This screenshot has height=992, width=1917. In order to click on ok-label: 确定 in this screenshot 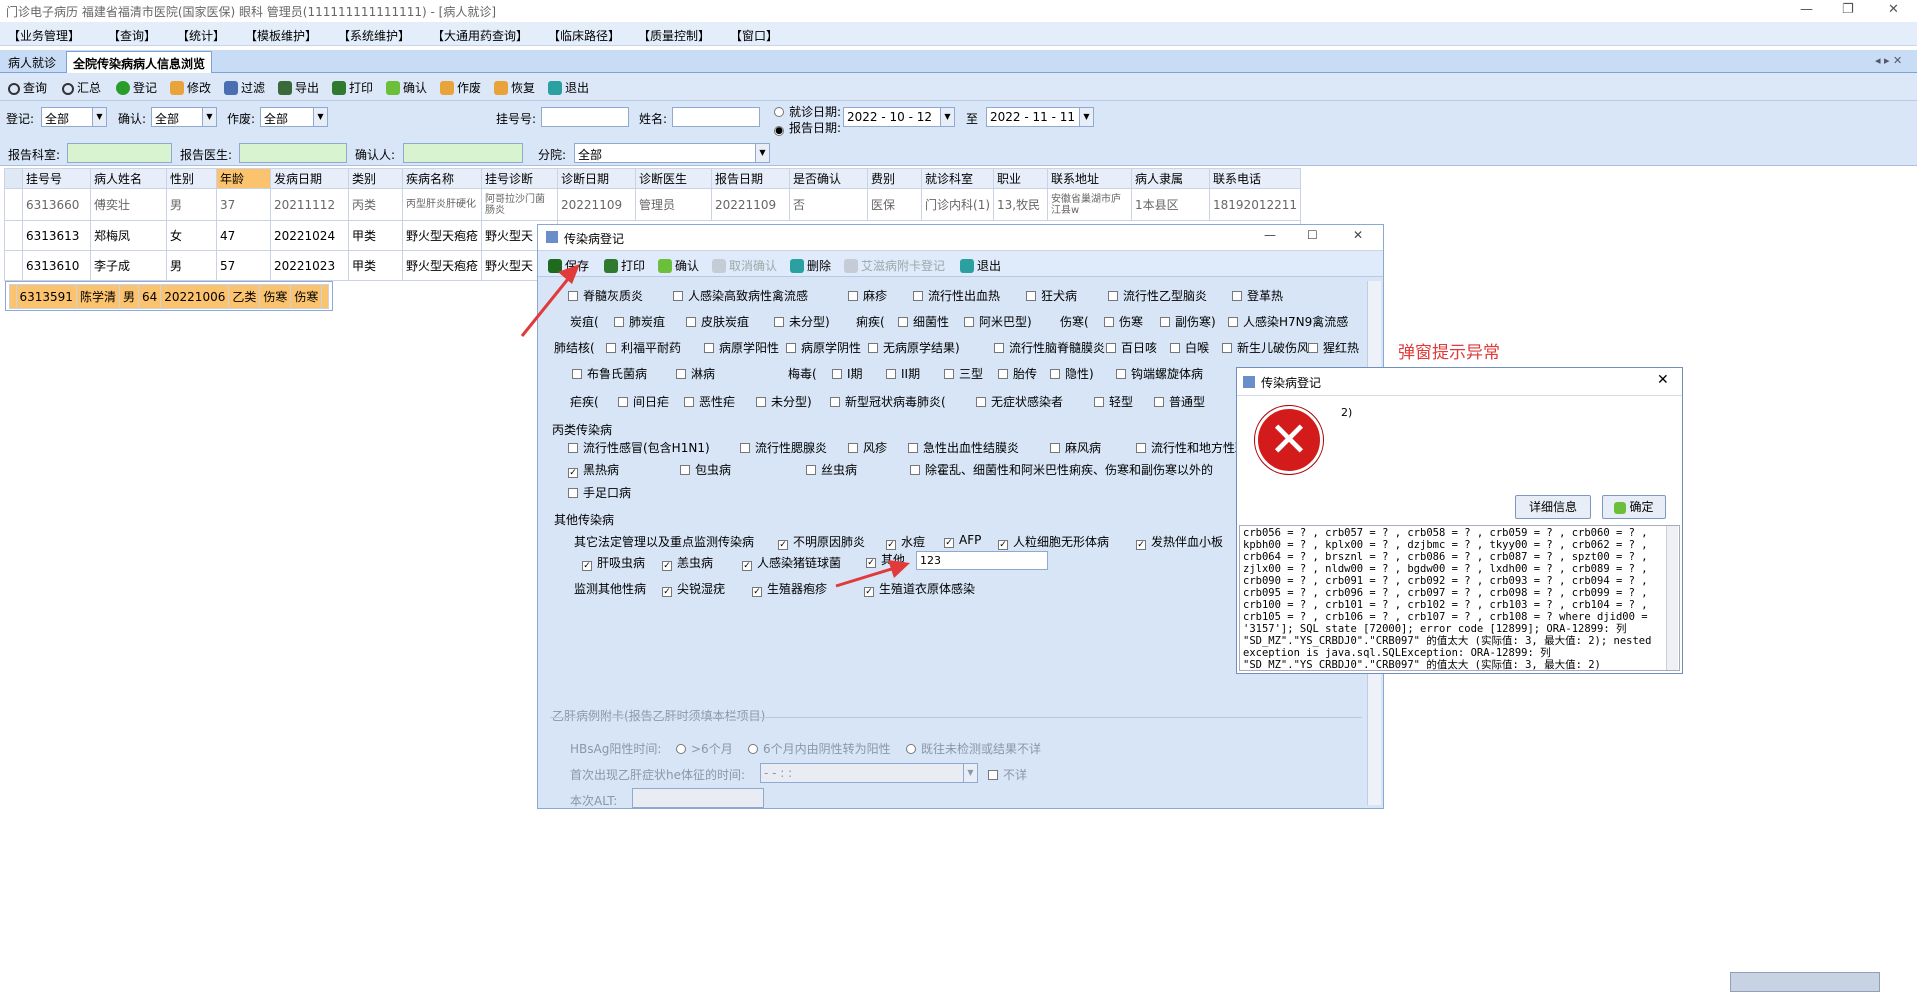, I will do `click(1641, 507)`.